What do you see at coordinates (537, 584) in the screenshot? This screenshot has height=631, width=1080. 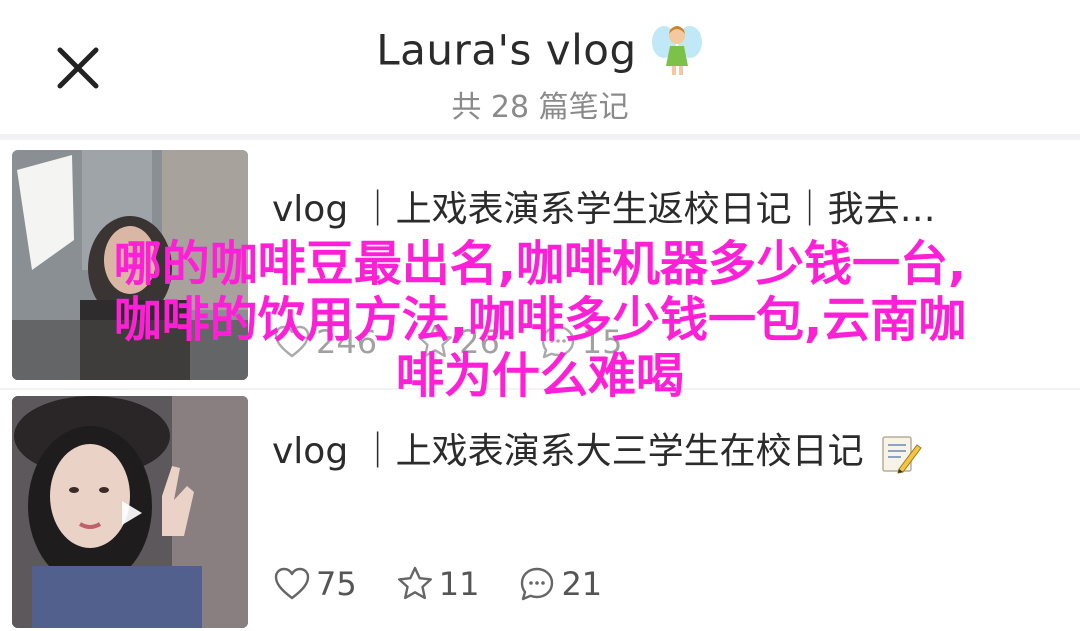 I see `comment-icon` at bounding box center [537, 584].